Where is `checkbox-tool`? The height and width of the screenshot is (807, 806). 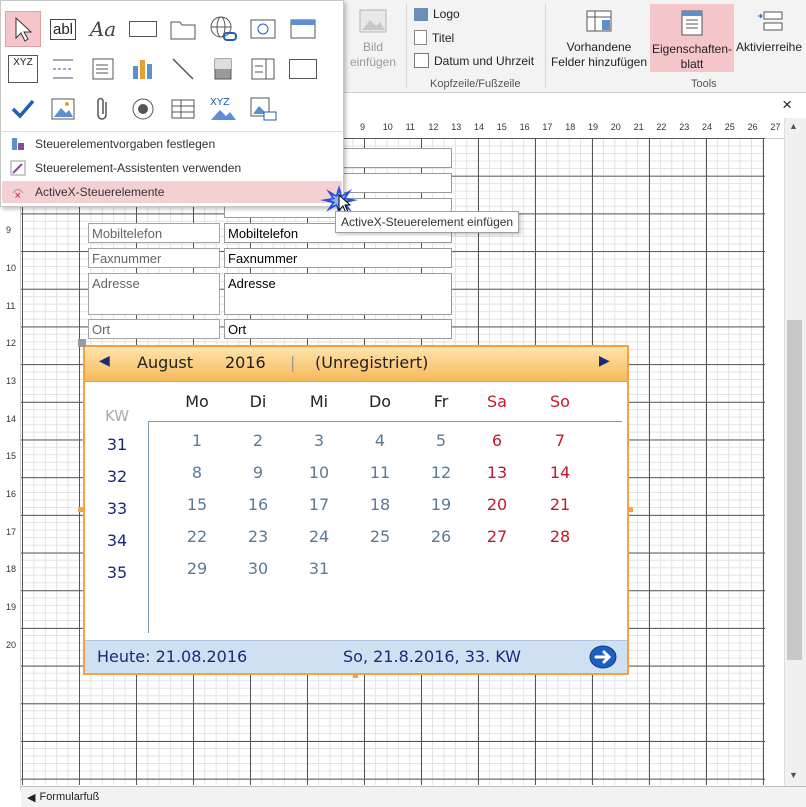
checkbox-tool is located at coordinates (23, 109).